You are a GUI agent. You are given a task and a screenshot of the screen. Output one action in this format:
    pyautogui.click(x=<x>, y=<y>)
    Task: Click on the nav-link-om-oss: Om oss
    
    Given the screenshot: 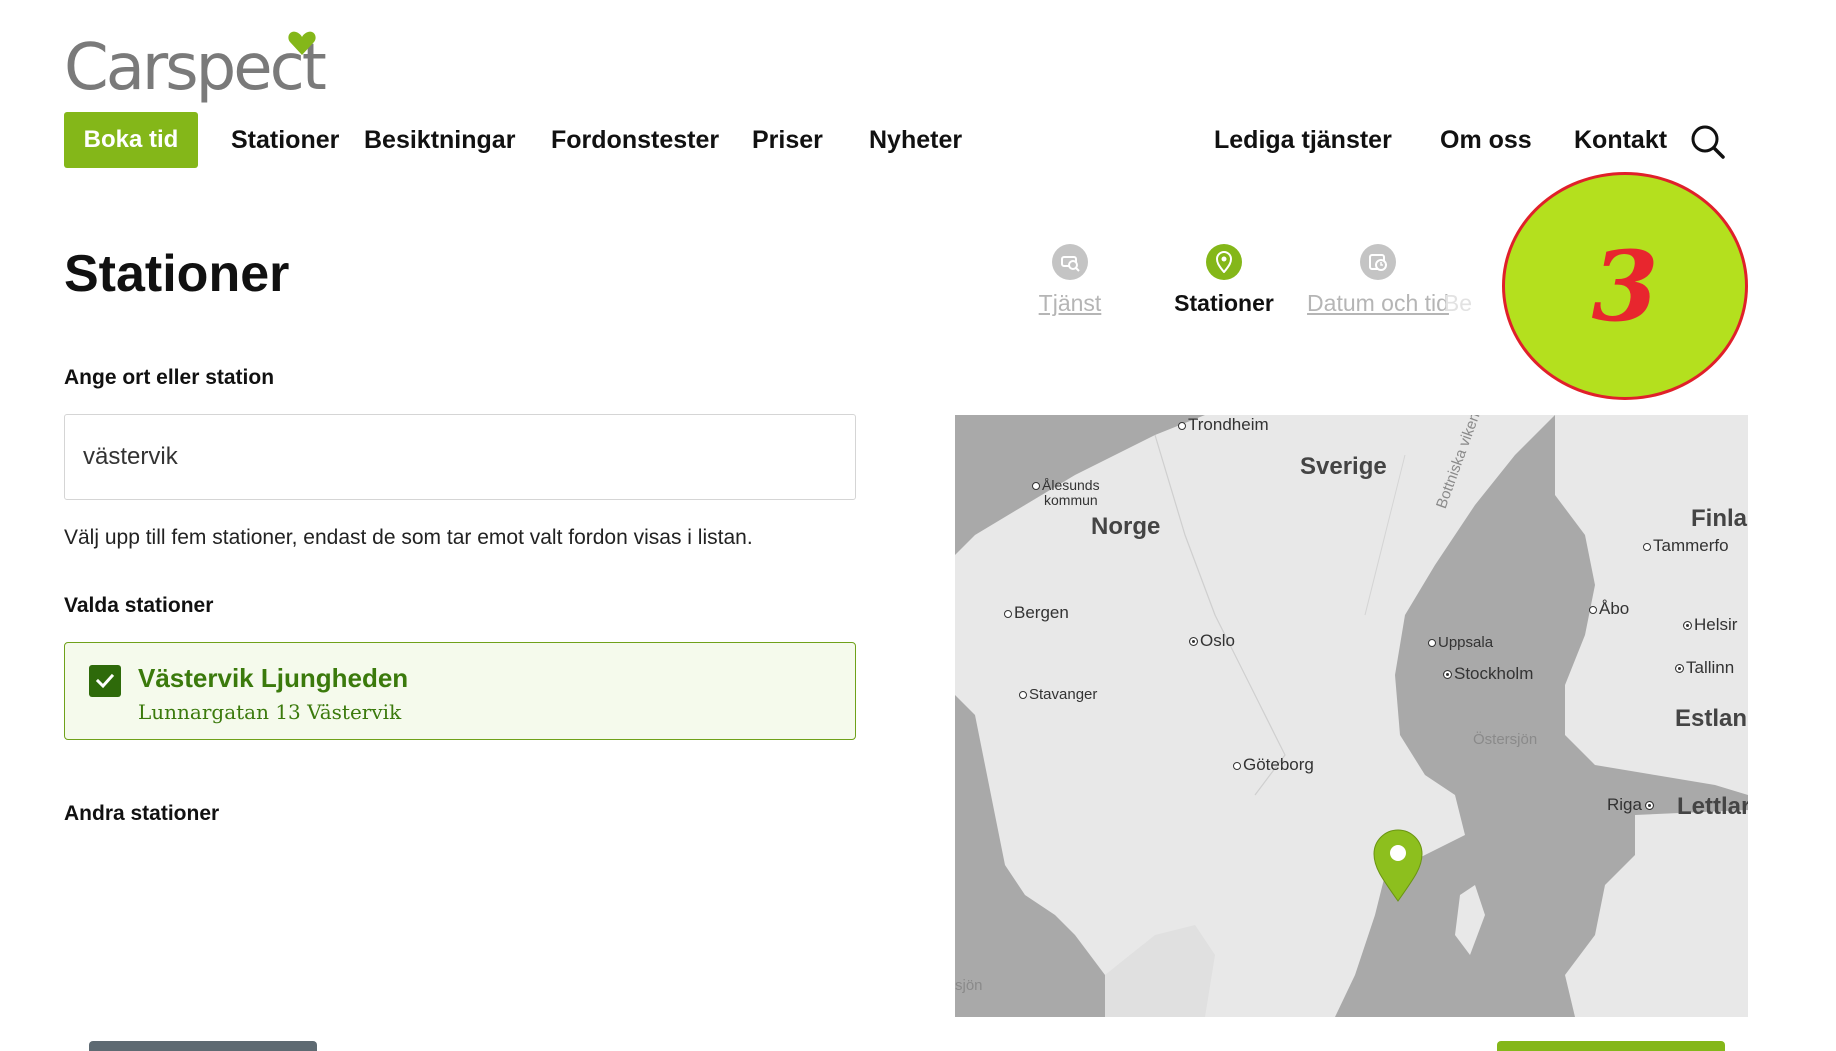 What is the action you would take?
    pyautogui.click(x=1486, y=140)
    